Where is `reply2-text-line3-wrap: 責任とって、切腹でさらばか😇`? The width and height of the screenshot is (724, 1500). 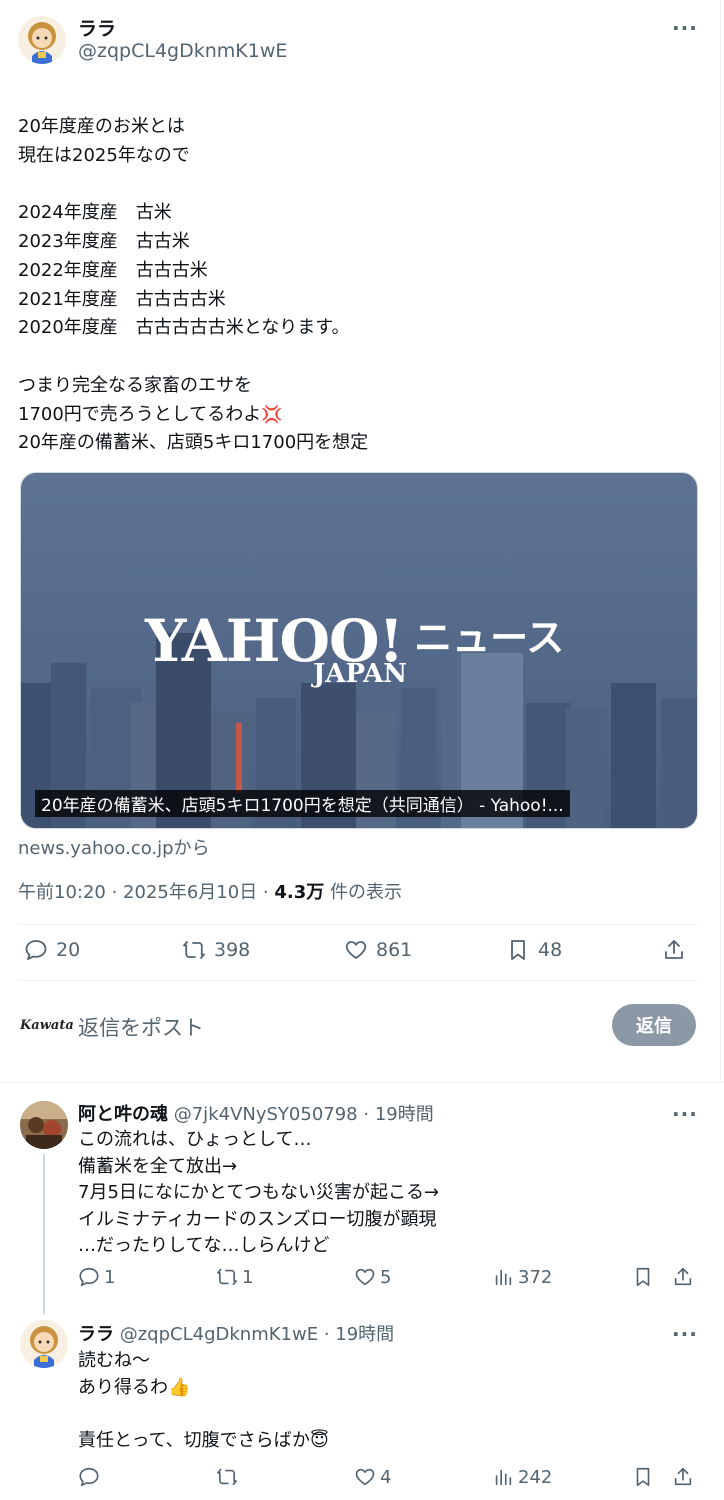 reply2-text-line3-wrap: 責任とって、切腹でさらばか😇 is located at coordinates (388, 1441).